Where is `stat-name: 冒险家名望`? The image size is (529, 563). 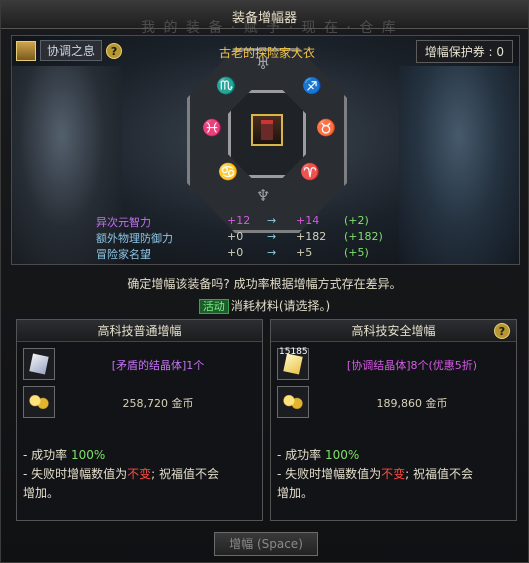 stat-name: 冒险家名望 is located at coordinates (123, 254).